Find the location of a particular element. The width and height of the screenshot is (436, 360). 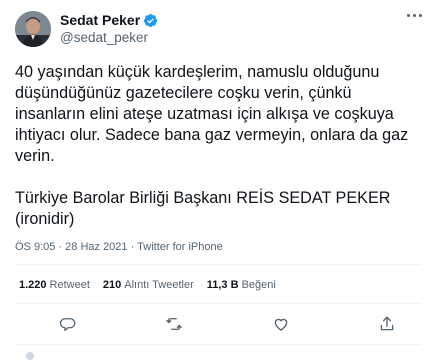

reply-icon is located at coordinates (68, 324).